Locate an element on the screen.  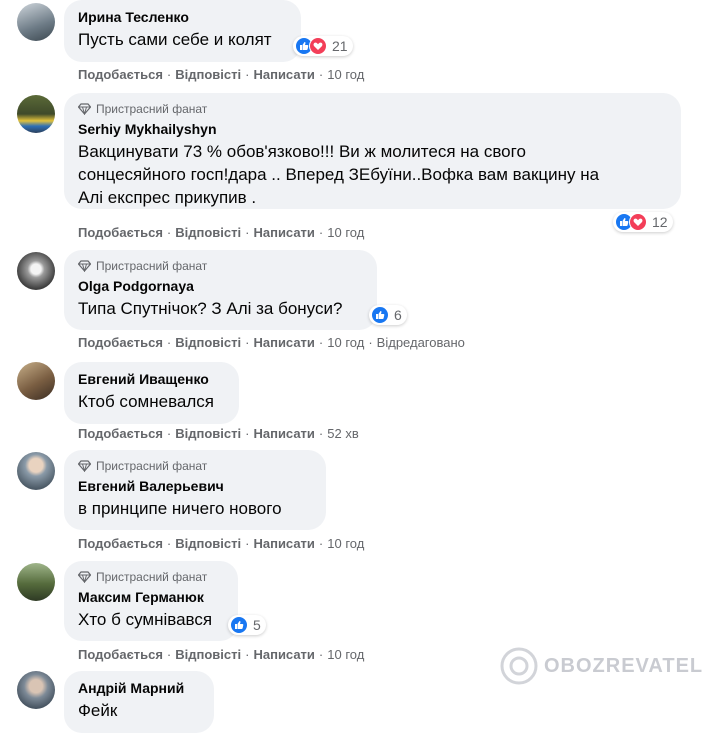
reaction-count: 12 is located at coordinates (660, 222).